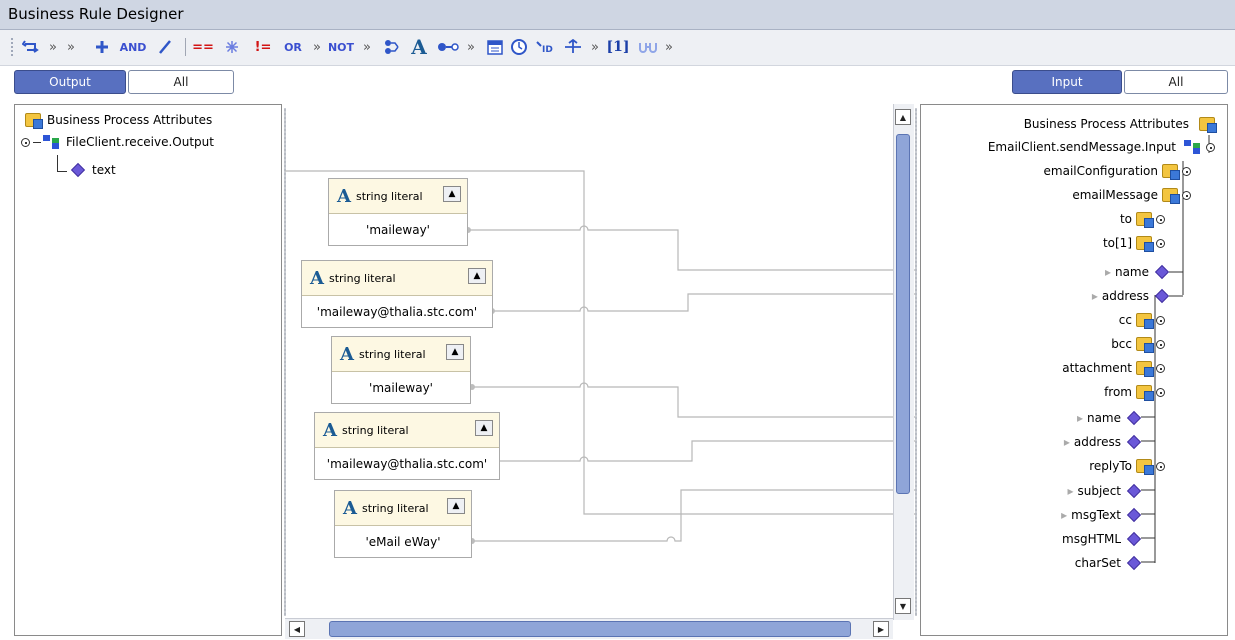 The image size is (1235, 640). I want to click on more-chevron-2: », so click(71, 47).